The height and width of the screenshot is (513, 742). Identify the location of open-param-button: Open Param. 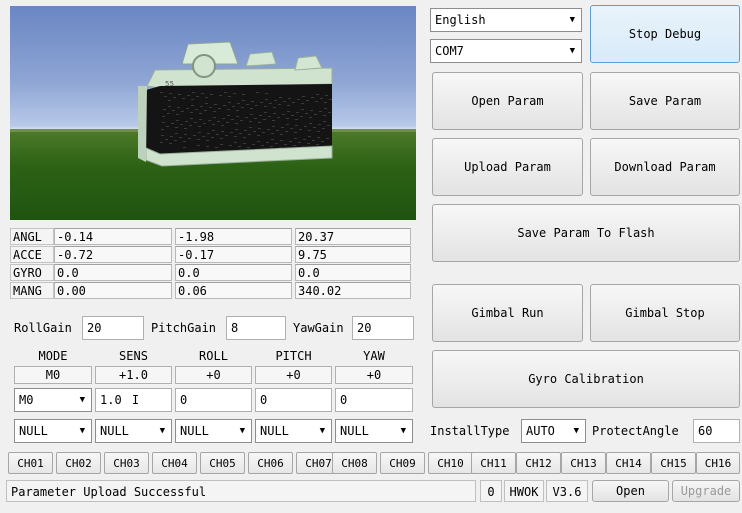
(507, 101).